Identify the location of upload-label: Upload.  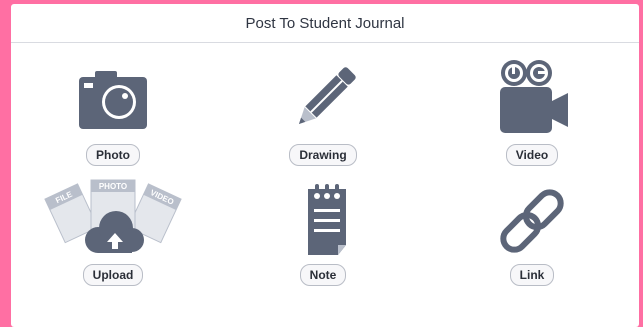
(113, 275).